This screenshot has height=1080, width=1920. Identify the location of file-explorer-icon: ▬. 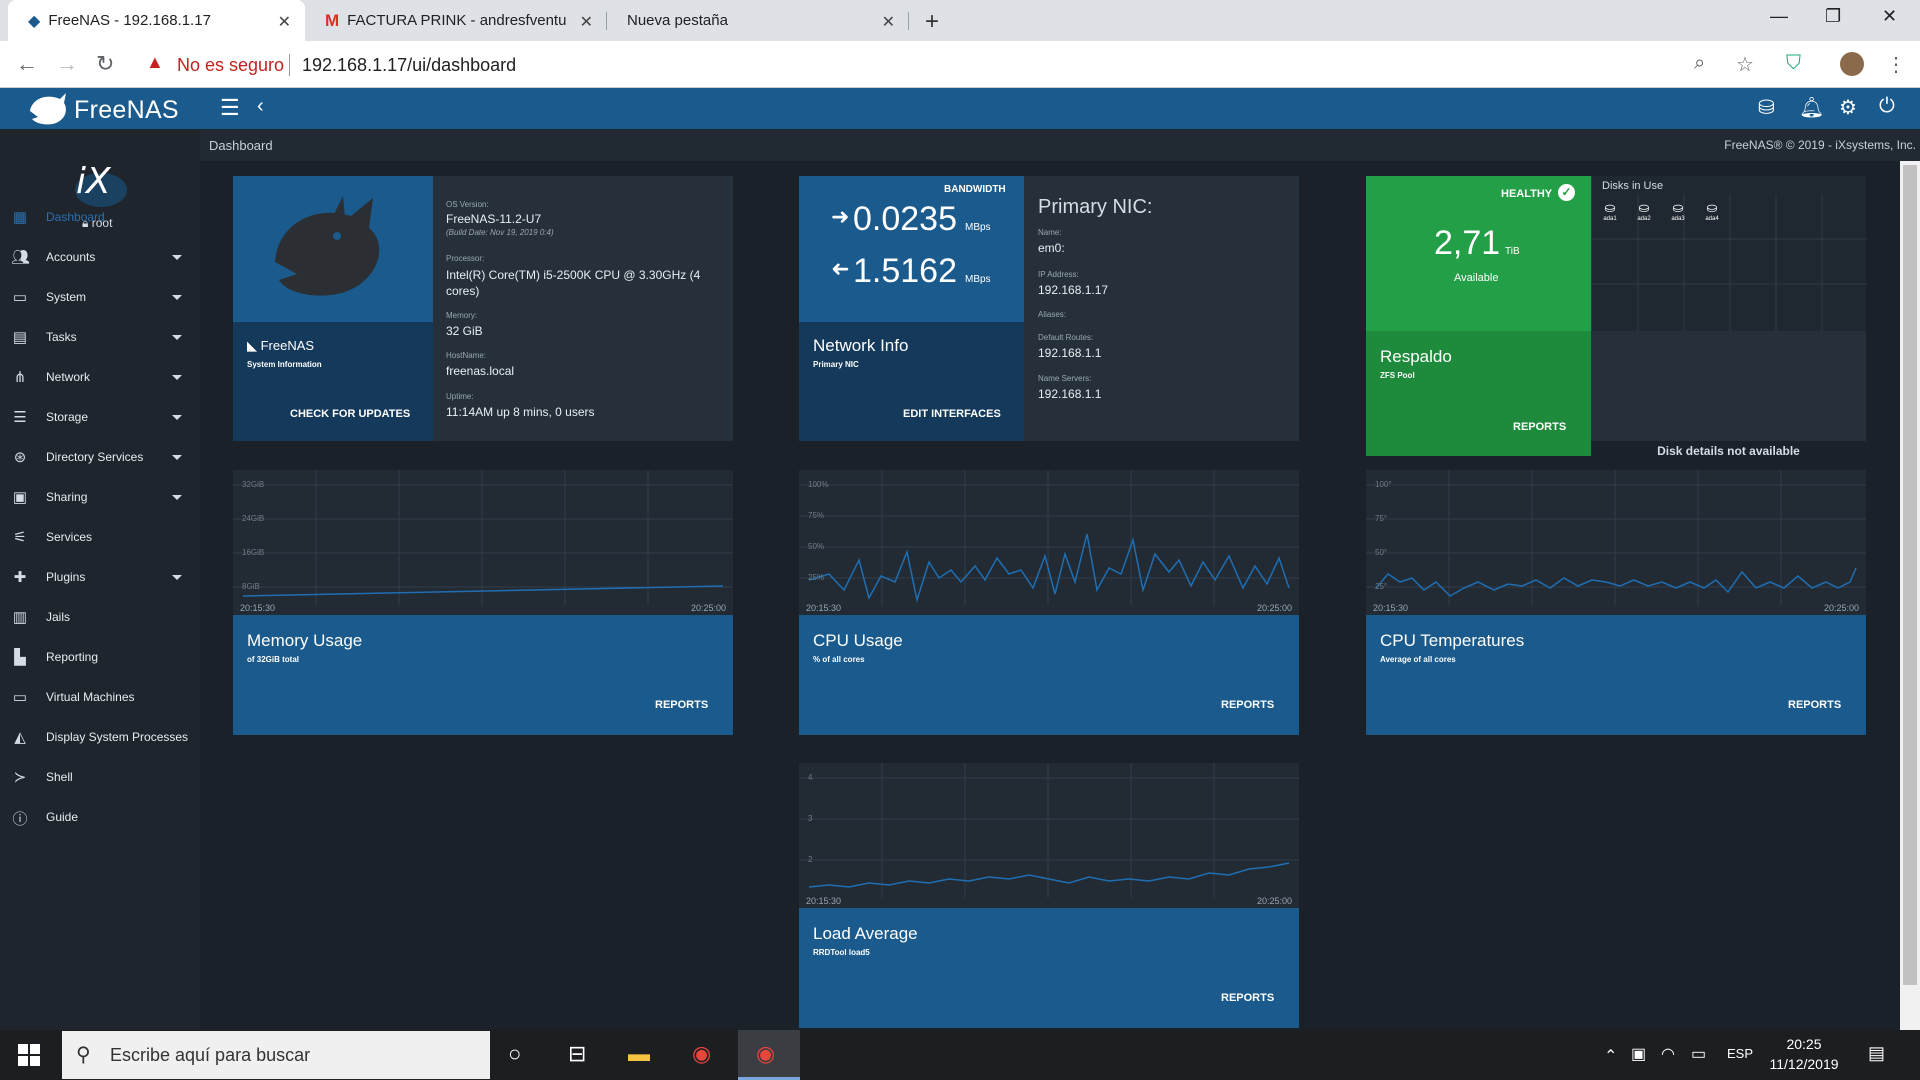
(639, 1054).